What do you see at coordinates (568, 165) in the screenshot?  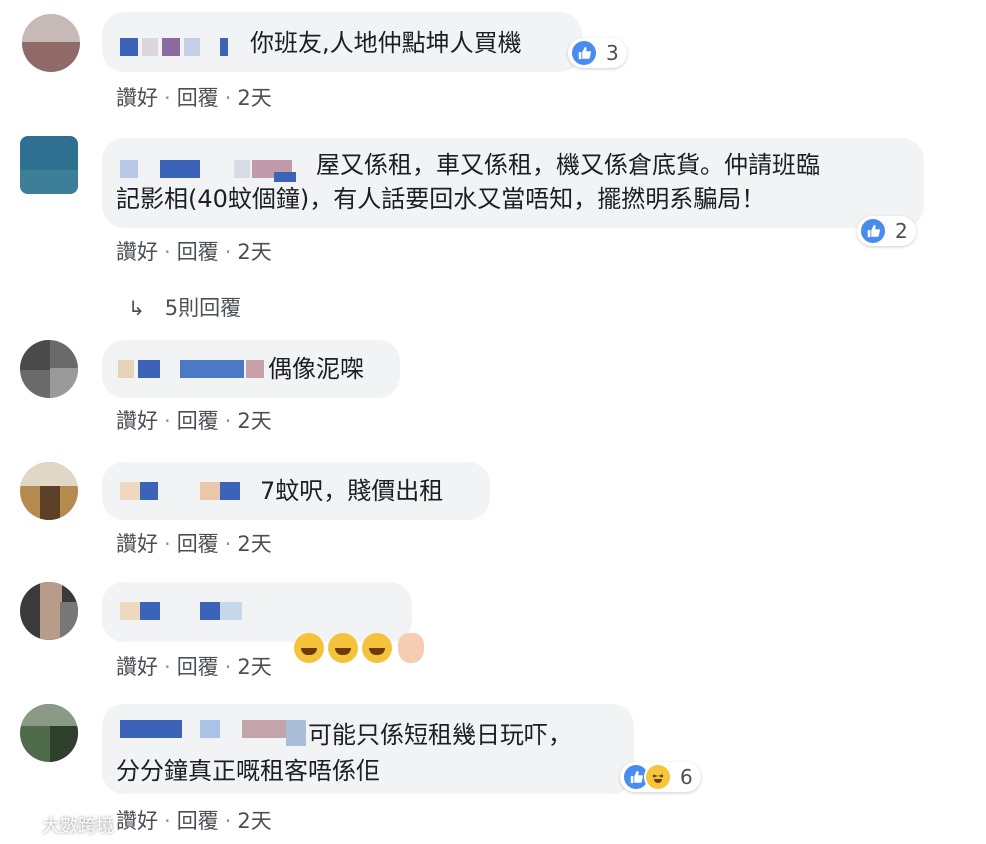 I see `comment-text-line-1: 屋又係租，車又係租，機又係倉底貨。仲請班臨` at bounding box center [568, 165].